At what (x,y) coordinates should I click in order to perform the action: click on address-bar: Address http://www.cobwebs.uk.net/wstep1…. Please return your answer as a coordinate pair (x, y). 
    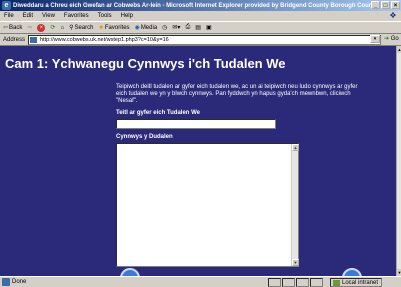
    Looking at the image, I should click on (200, 40).